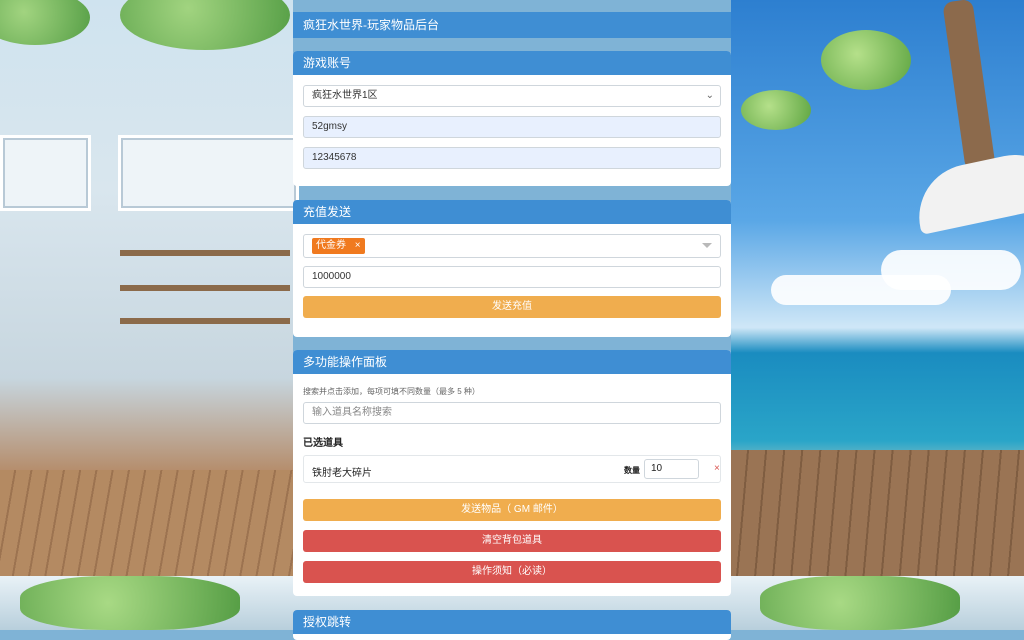 This screenshot has height=640, width=1024. I want to click on send-recharge-button: 发送充值, so click(512, 307).